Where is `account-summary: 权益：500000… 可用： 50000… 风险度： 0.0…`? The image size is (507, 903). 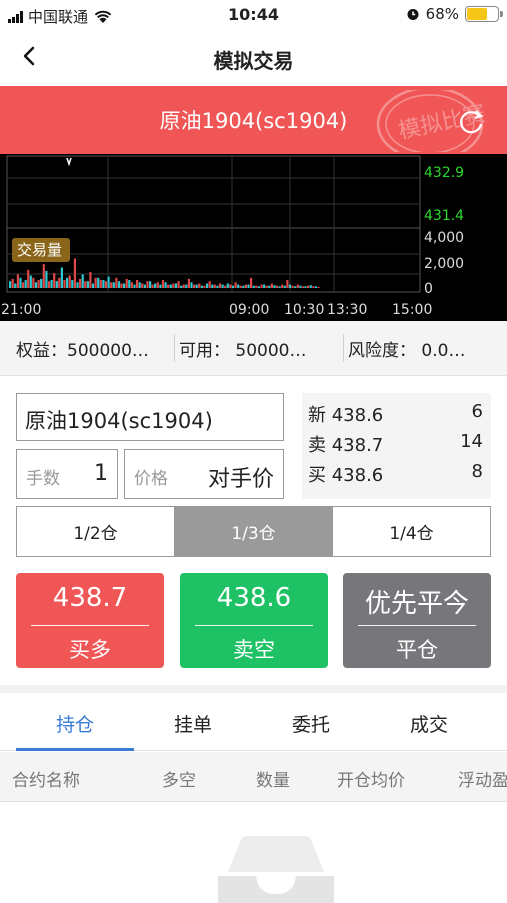 account-summary: 权益：500000… 可用： 50000… 风险度： 0.0… is located at coordinates (253, 348).